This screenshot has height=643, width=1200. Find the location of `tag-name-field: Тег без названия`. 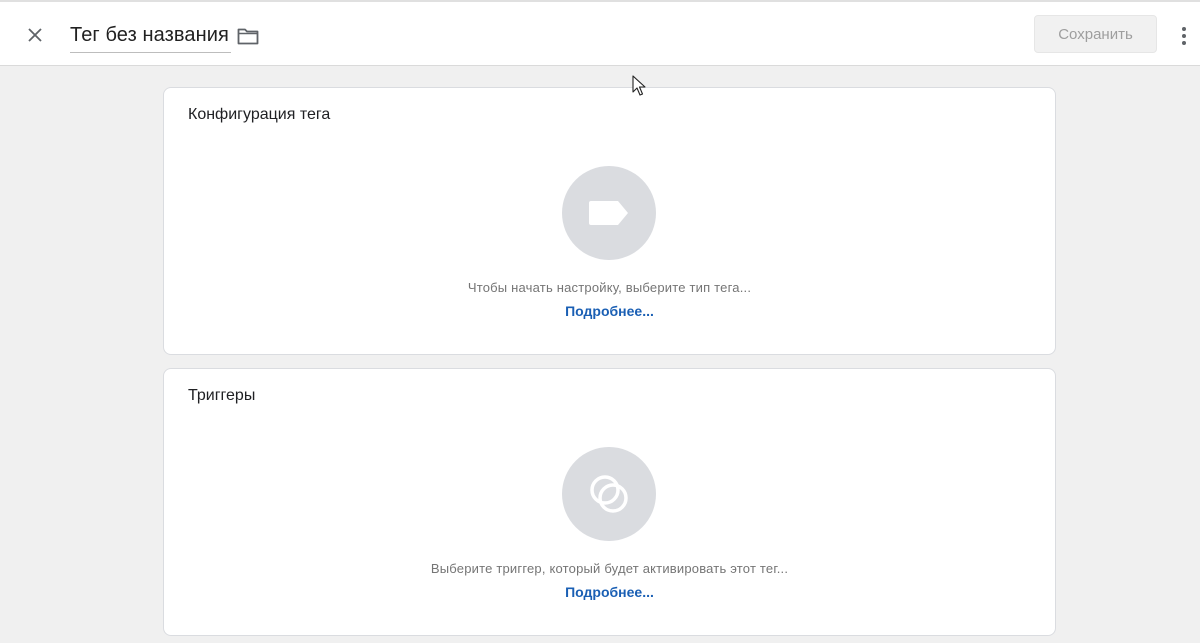

tag-name-field: Тег без названия is located at coordinates (150, 37).